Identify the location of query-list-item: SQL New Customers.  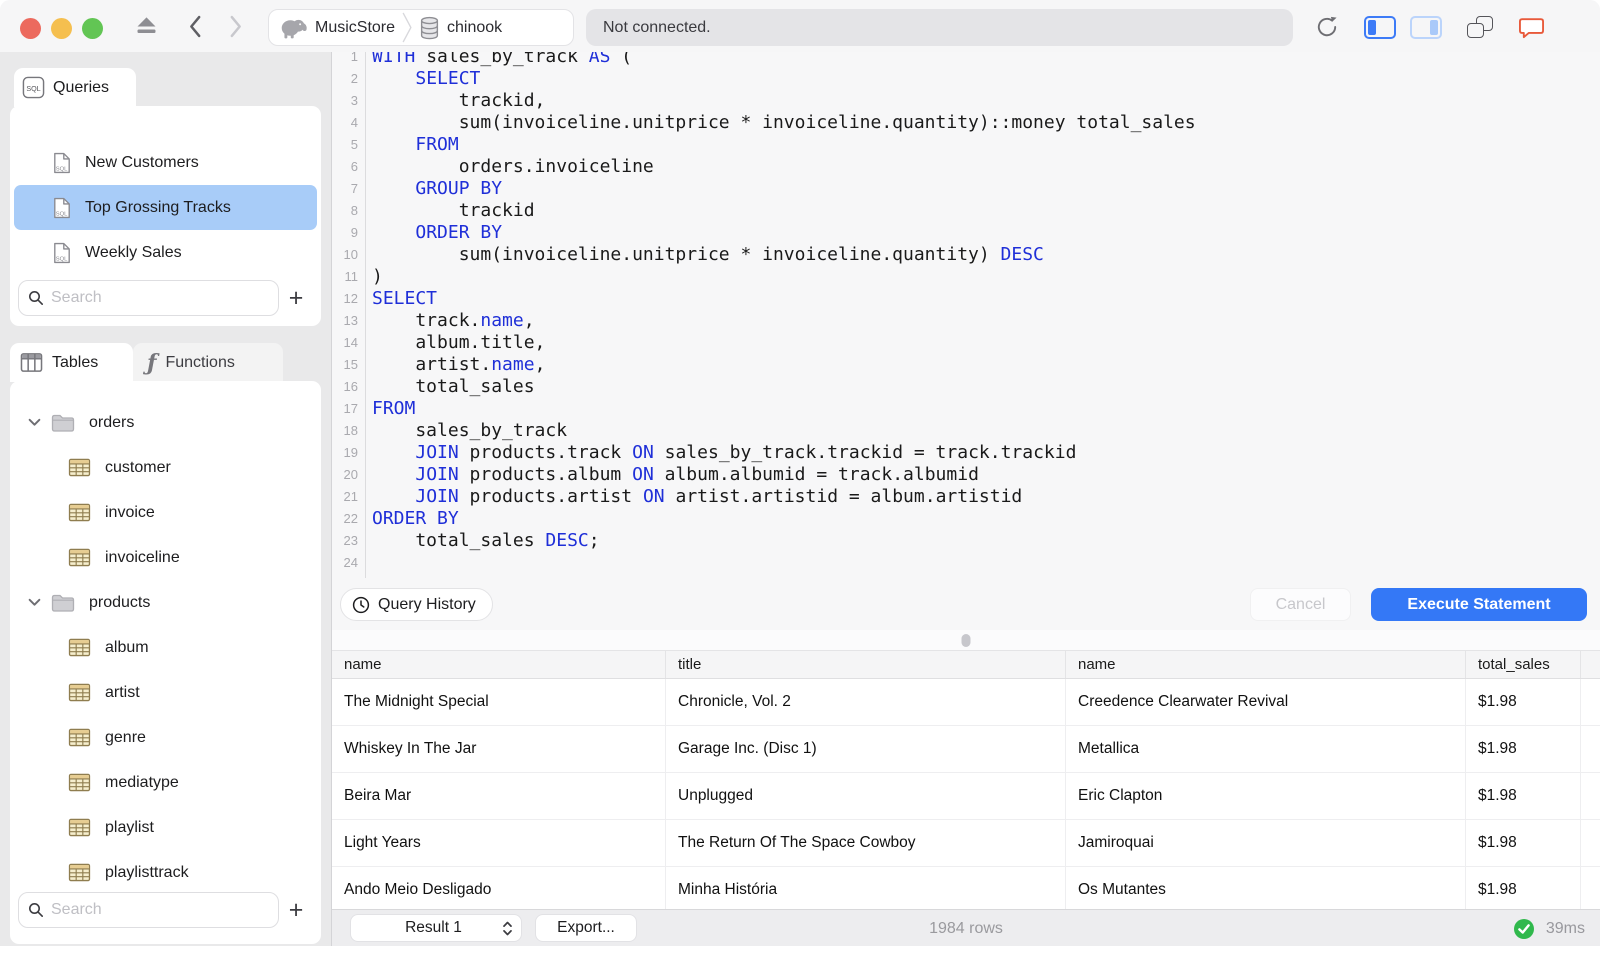
(165, 162).